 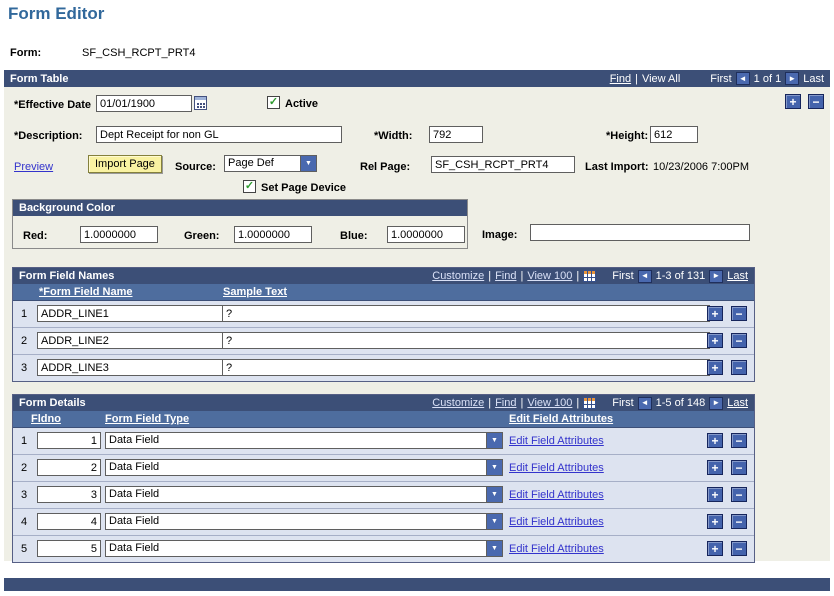 What do you see at coordinates (273, 234) in the screenshot?
I see `green-input` at bounding box center [273, 234].